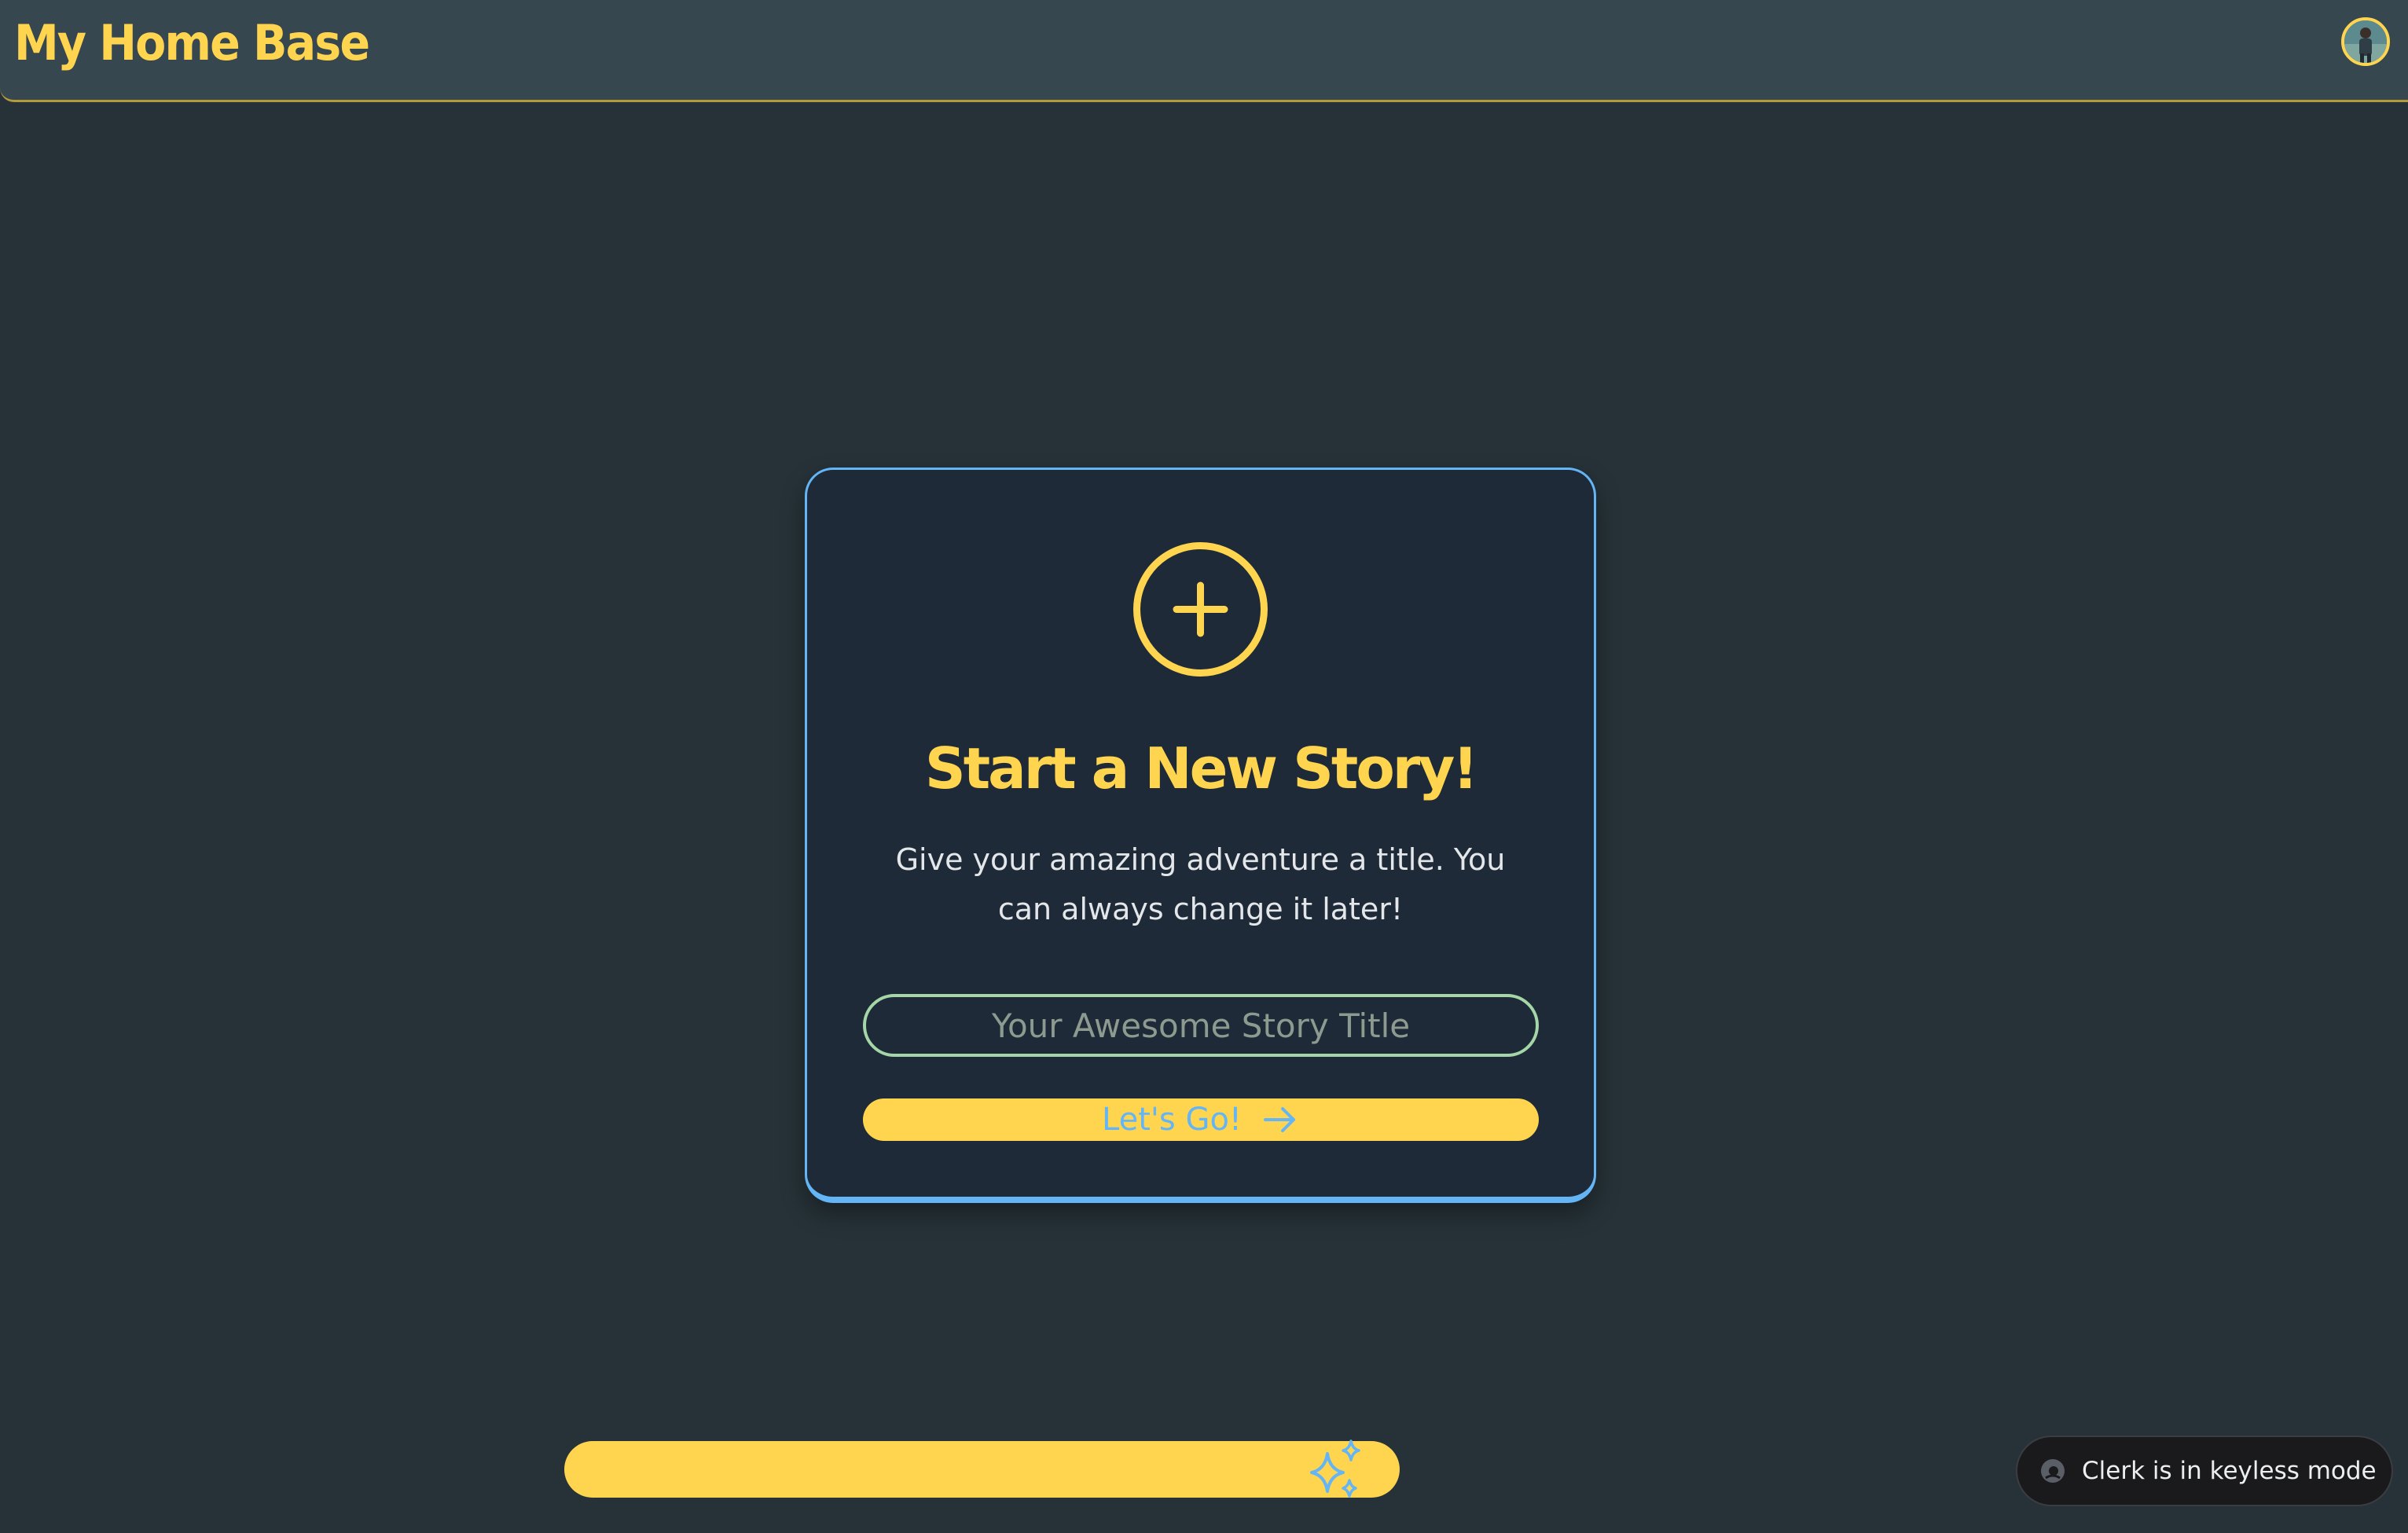  Describe the element at coordinates (1279, 1120) in the screenshot. I see `arrow-right-icon` at that location.